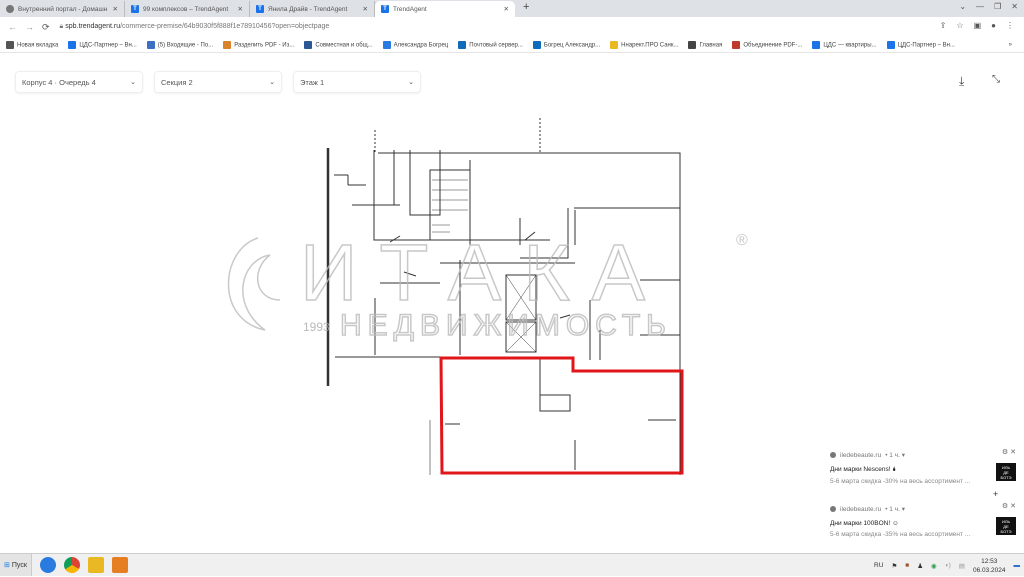  What do you see at coordinates (12, 27) in the screenshot?
I see `back-icon: ←` at bounding box center [12, 27].